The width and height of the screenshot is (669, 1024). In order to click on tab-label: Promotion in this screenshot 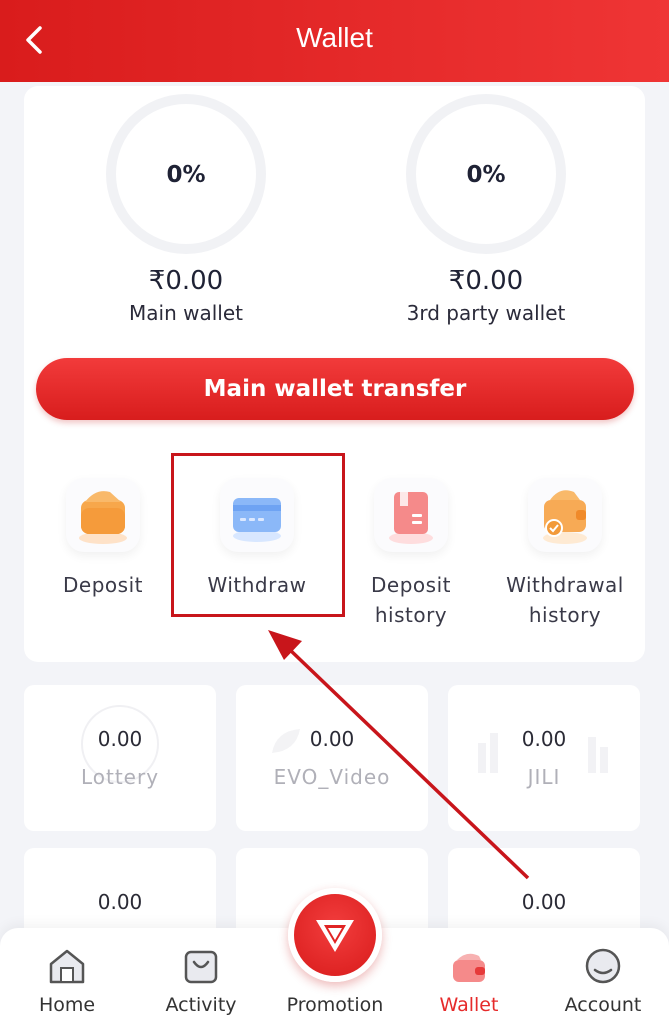, I will do `click(335, 1005)`.